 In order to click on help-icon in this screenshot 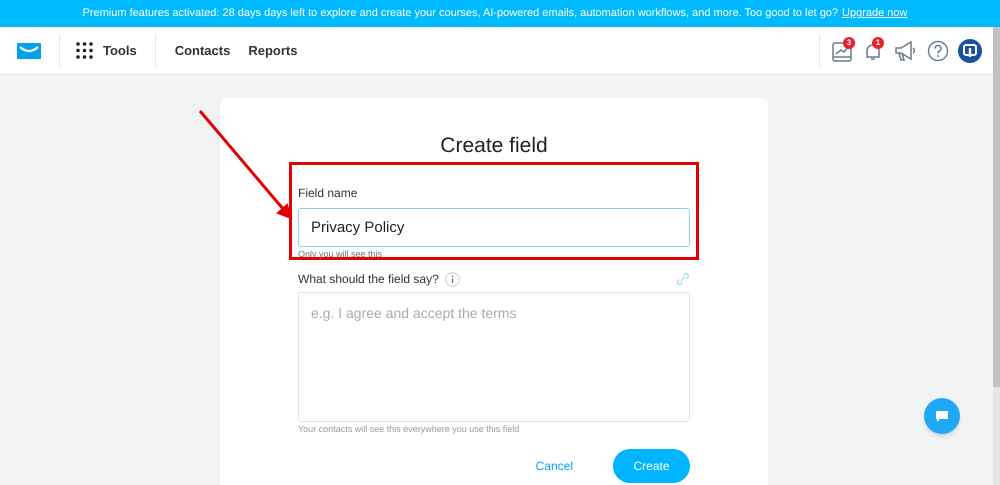, I will do `click(938, 51)`.